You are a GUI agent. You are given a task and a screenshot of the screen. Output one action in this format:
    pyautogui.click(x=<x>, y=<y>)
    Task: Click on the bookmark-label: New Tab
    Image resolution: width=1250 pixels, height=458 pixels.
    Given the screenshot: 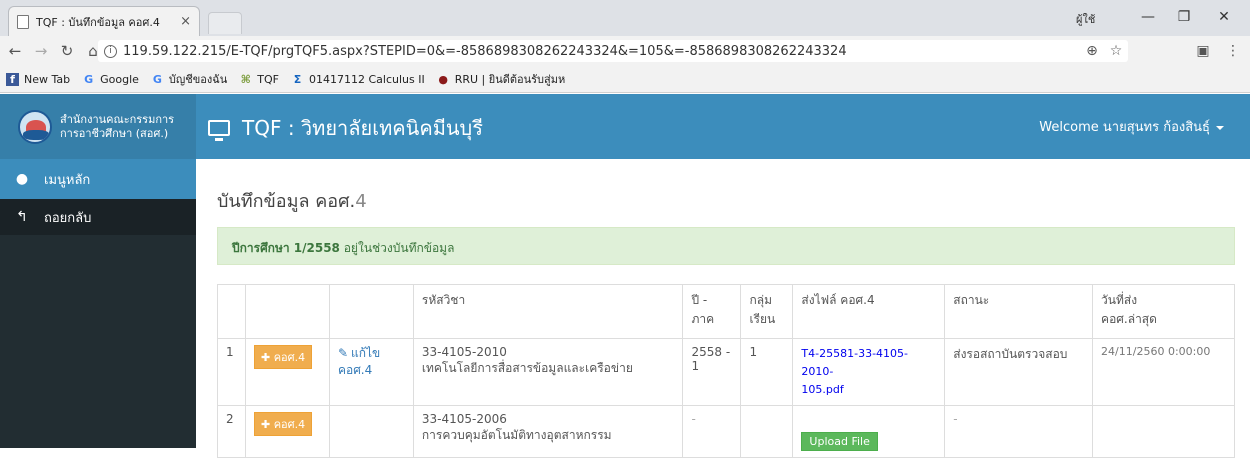 What is the action you would take?
    pyautogui.click(x=47, y=79)
    